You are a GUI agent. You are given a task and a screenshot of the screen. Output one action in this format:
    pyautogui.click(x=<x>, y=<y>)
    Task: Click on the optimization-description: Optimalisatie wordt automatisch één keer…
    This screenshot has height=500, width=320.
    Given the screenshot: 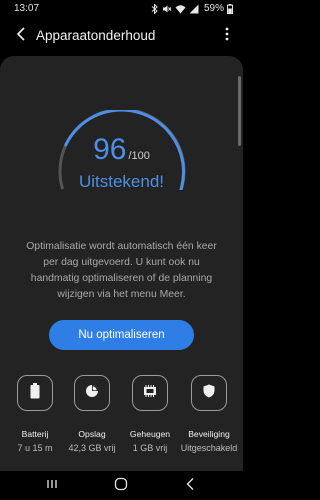 What is the action you would take?
    pyautogui.click(x=121, y=270)
    